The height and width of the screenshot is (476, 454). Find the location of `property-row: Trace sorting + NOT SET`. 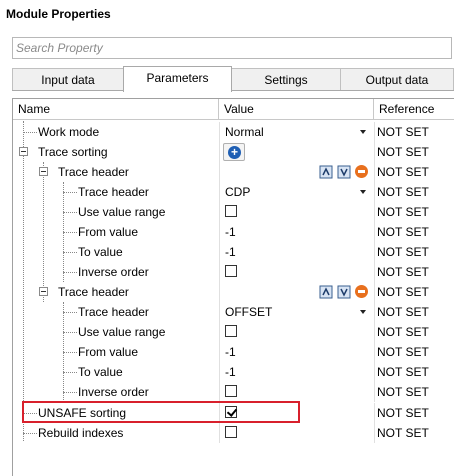

property-row: Trace sorting + NOT SET is located at coordinates (233, 152).